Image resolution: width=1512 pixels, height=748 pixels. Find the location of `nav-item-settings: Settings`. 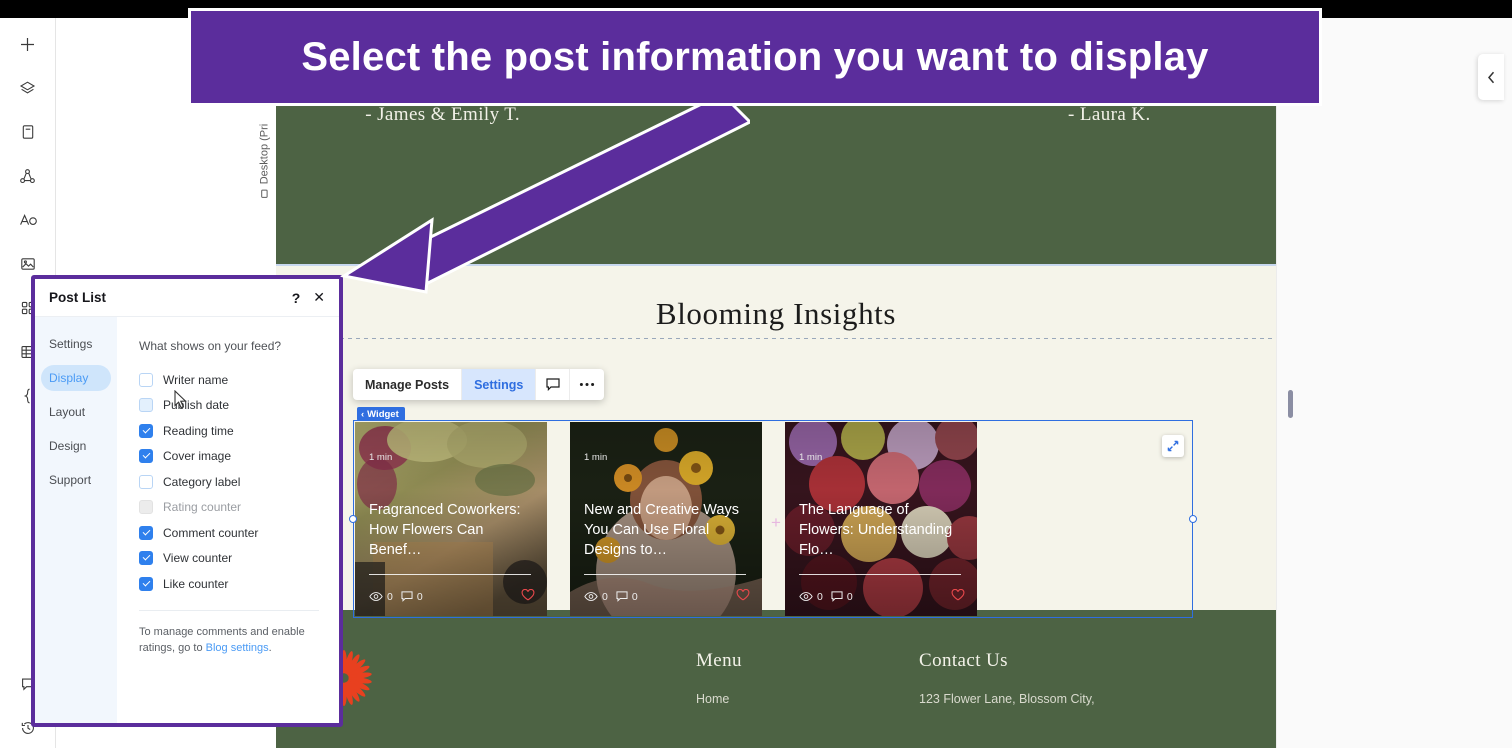

nav-item-settings: Settings is located at coordinates (76, 344).